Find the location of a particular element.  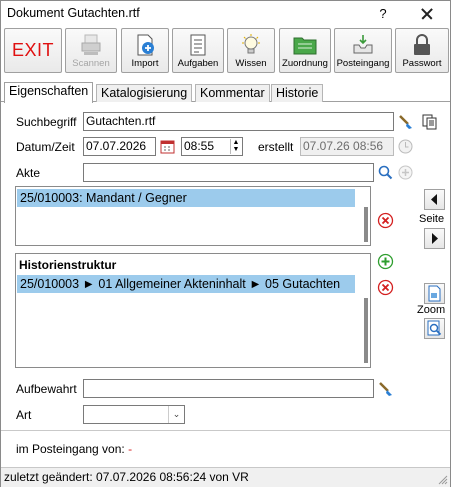

folder-tree-icon is located at coordinates (305, 46).